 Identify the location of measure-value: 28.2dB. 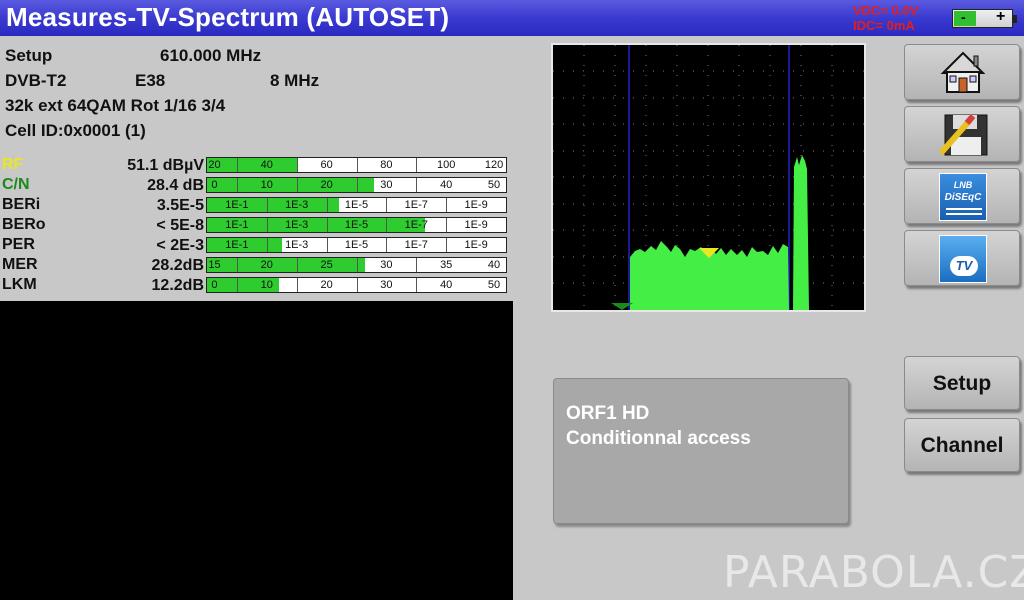
(177, 265).